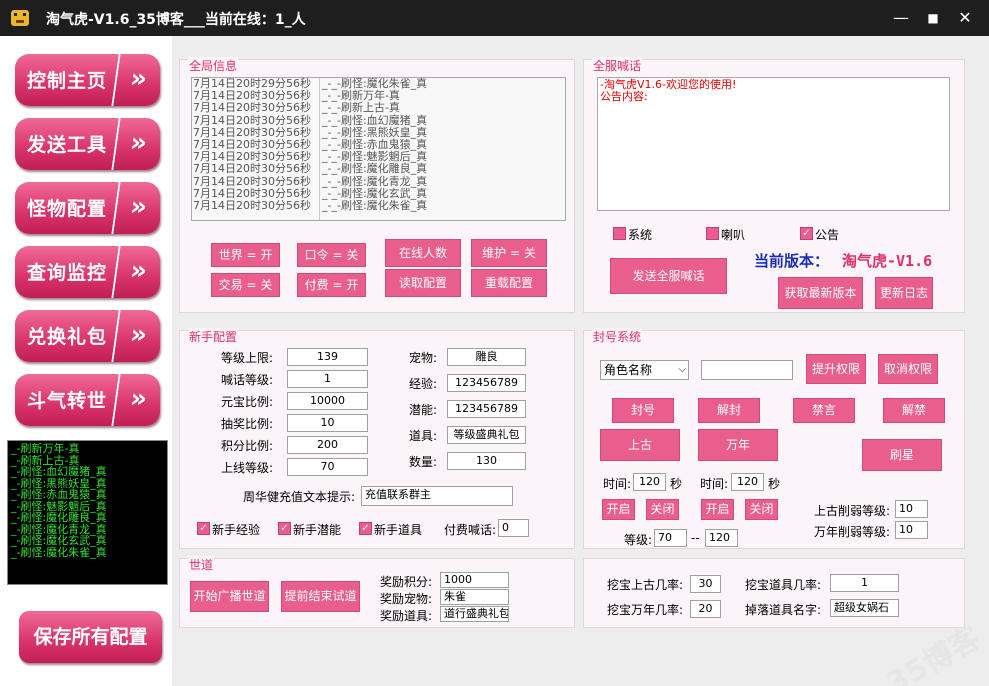 Image resolution: width=989 pixels, height=686 pixels. I want to click on nav-home-button: 控制主页 », so click(89, 80).